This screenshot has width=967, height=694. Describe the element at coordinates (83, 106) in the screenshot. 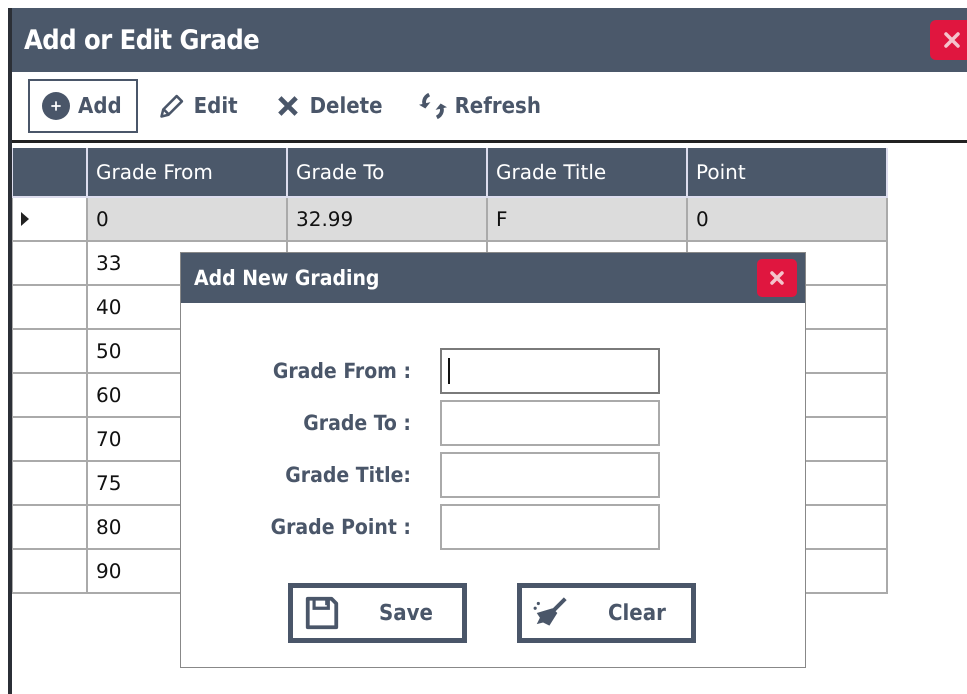

I see `toolbar-button: Add` at that location.